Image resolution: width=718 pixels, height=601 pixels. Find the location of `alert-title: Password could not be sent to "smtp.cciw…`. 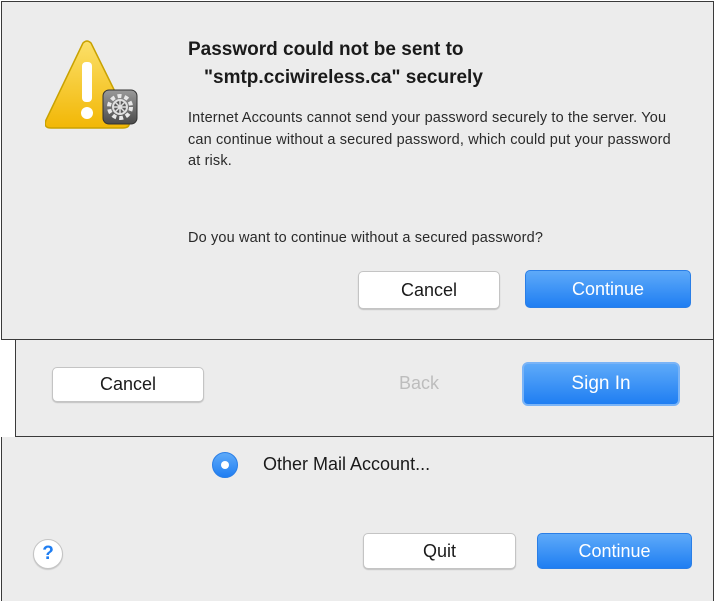

alert-title: Password could not be sent to "smtp.cciw… is located at coordinates (388, 64).